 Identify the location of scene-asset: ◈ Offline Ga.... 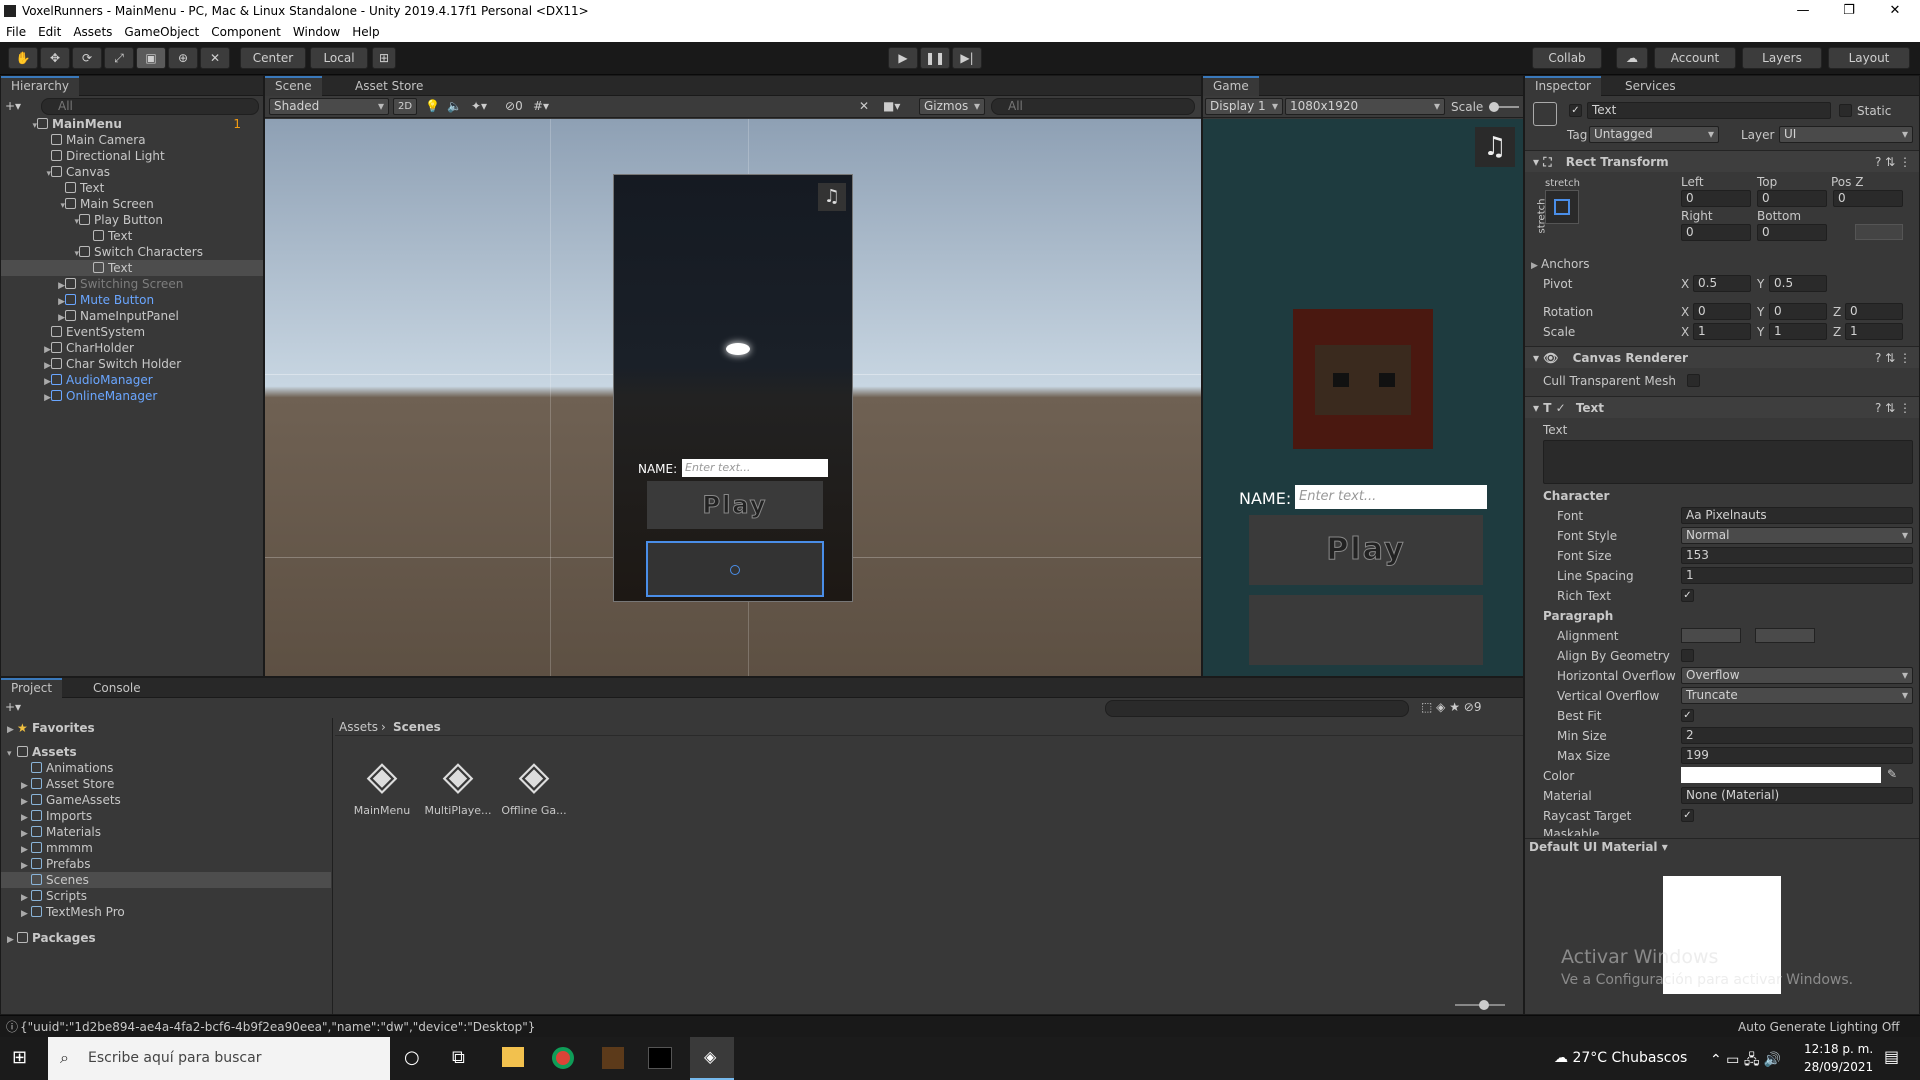
(534, 783).